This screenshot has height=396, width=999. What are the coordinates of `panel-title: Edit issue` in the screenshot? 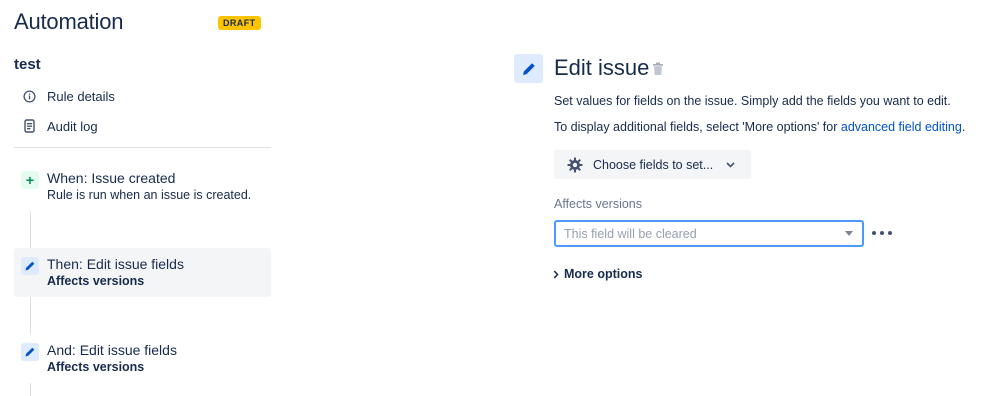 It's located at (602, 67).